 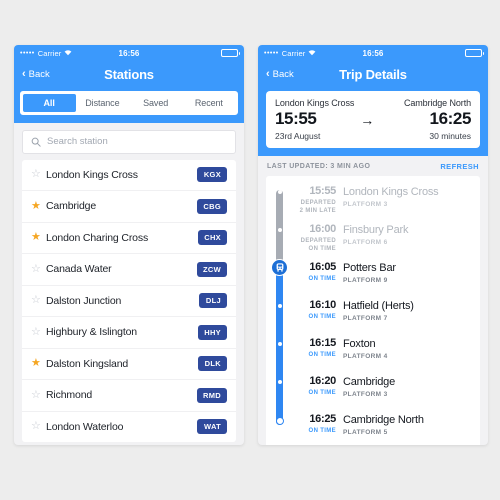 I want to click on filter-tab-all: All, so click(x=49, y=102).